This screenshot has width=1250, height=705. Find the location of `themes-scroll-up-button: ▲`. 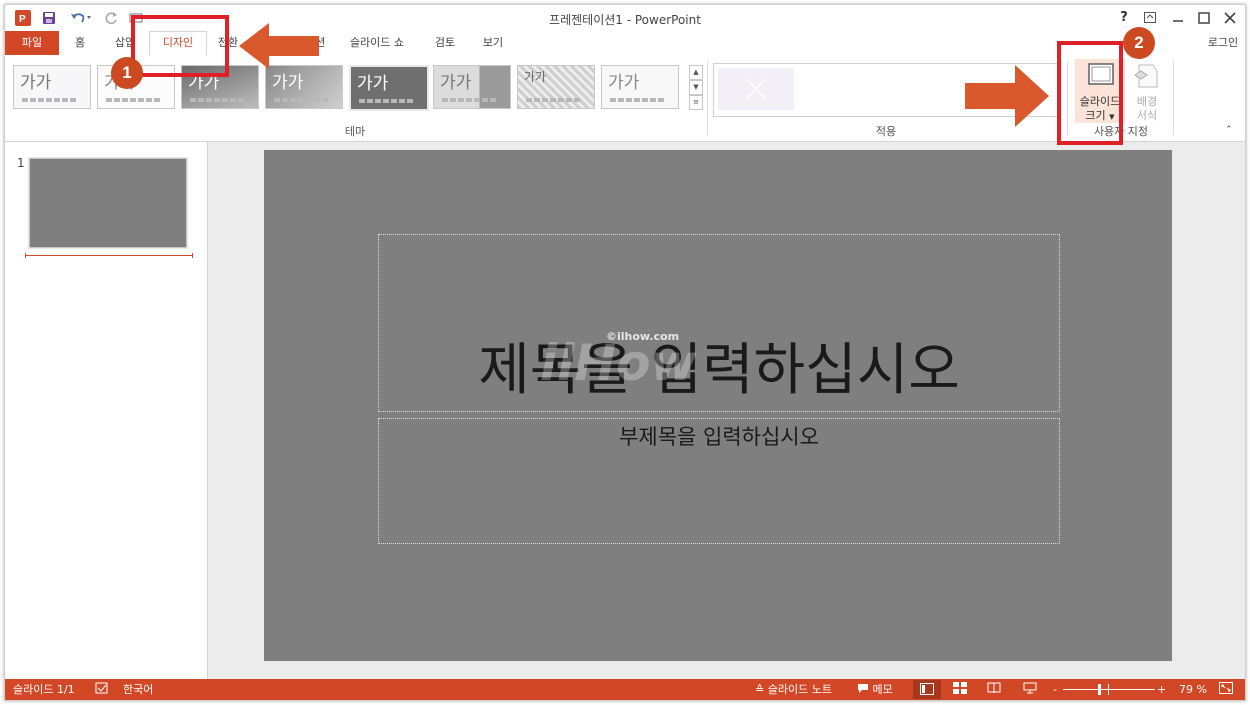

themes-scroll-up-button: ▲ is located at coordinates (696, 72).